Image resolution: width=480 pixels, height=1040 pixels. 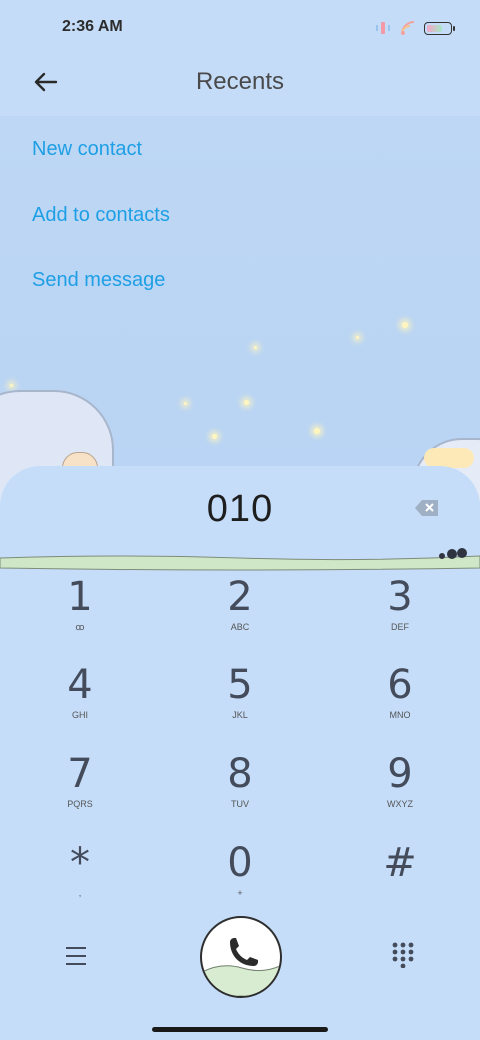 I want to click on cloud-decoration, so click(x=449, y=458).